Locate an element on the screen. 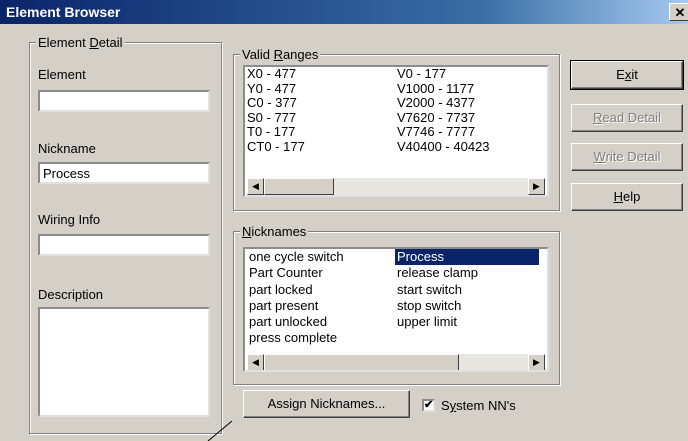 The height and width of the screenshot is (441, 688). window-title: Element Browser is located at coordinates (63, 12).